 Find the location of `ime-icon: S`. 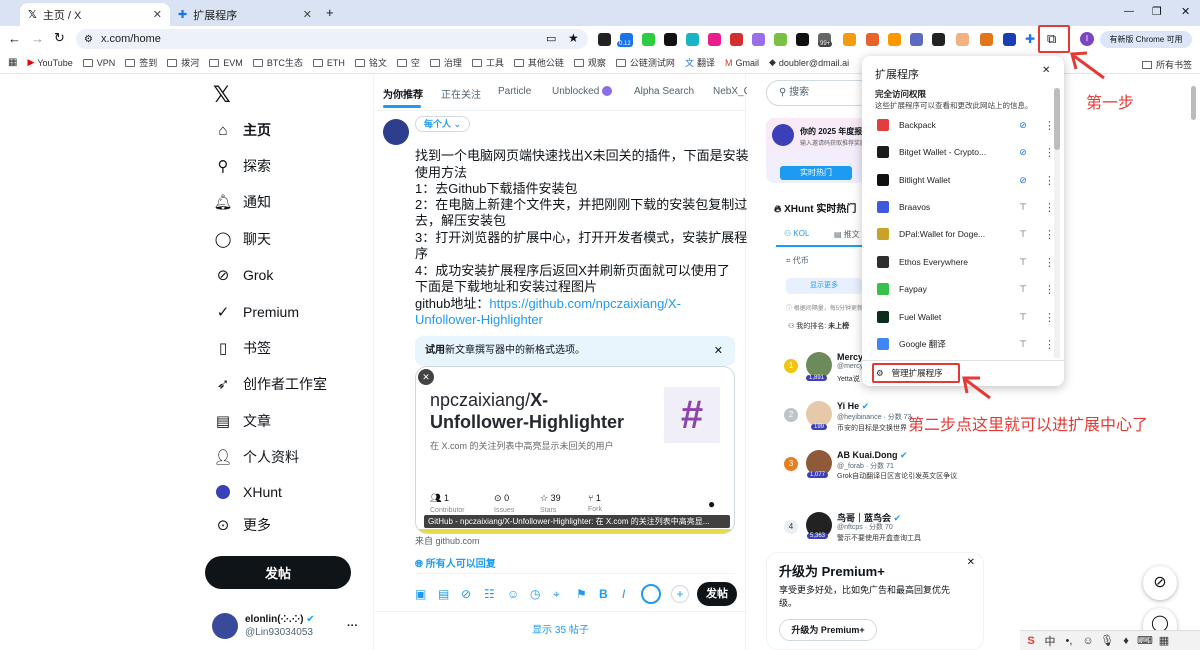

ime-icon: S is located at coordinates (1031, 641).